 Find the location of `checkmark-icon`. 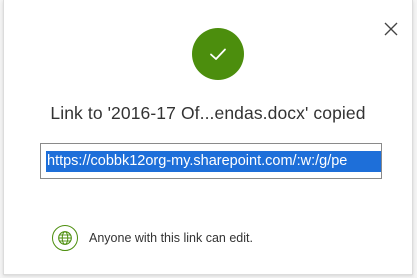

checkmark-icon is located at coordinates (218, 54).